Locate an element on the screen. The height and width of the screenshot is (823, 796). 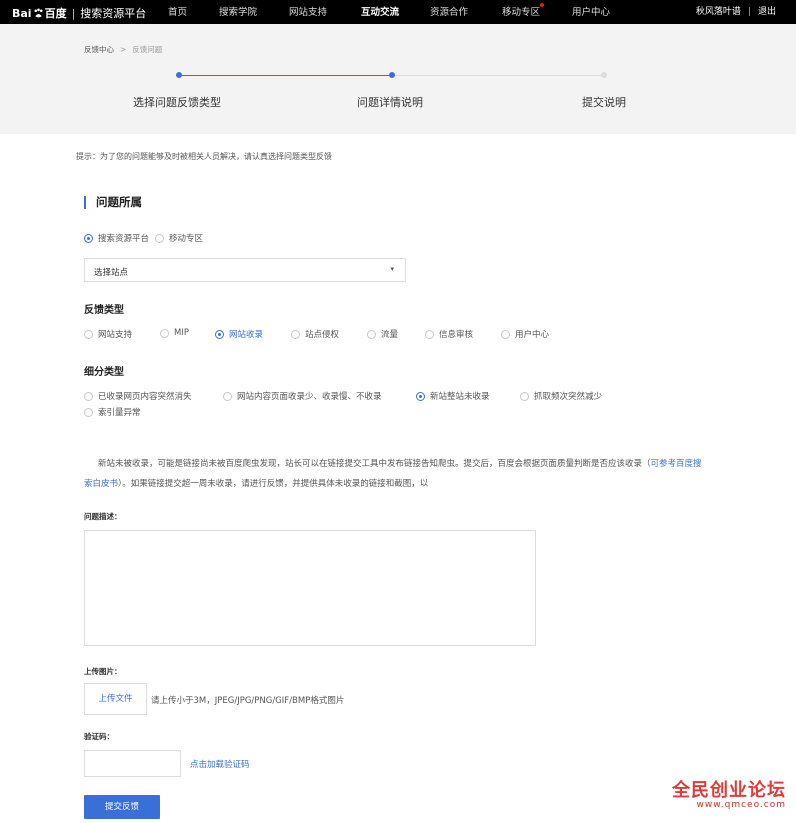
step-line-todo is located at coordinates (498, 75).